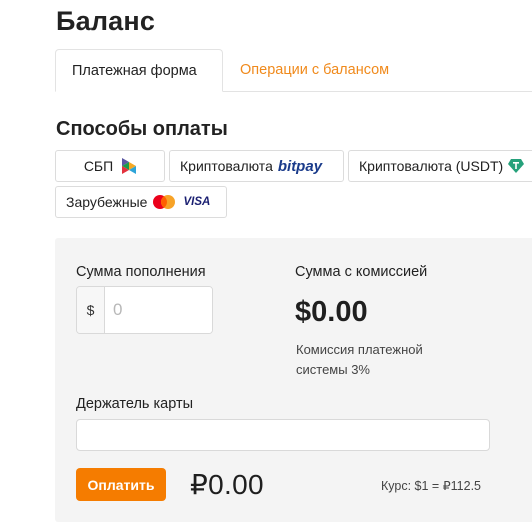 The height and width of the screenshot is (522, 532). Describe the element at coordinates (227, 484) in the screenshot. I see `rub-total: ₽0.00` at that location.